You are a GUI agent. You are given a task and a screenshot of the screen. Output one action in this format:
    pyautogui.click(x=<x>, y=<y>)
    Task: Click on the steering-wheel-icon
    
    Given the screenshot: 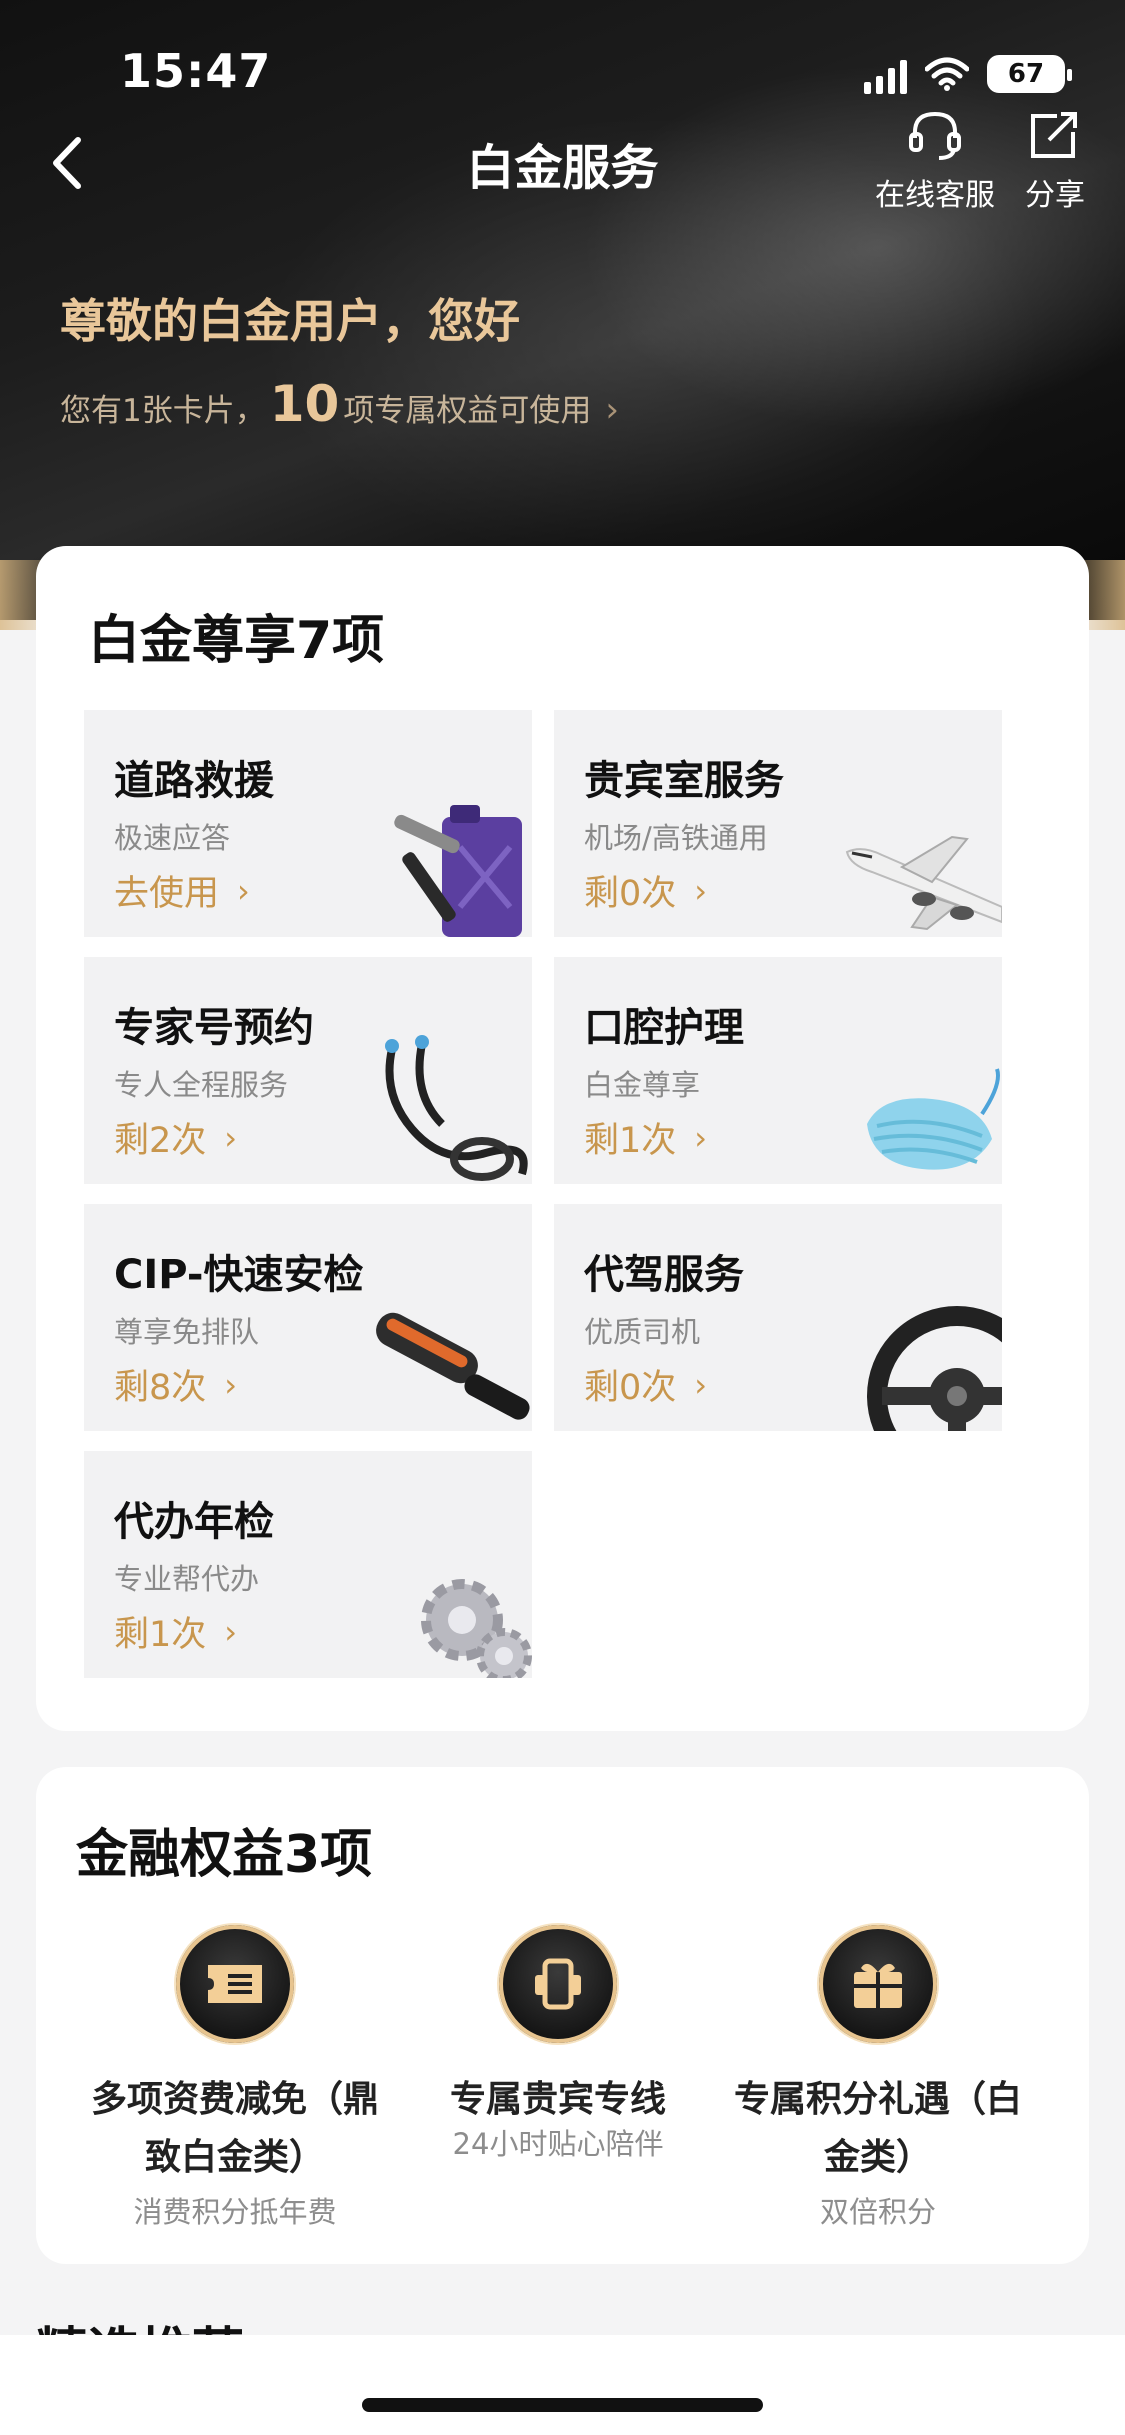 What is the action you would take?
    pyautogui.click(x=934, y=1368)
    